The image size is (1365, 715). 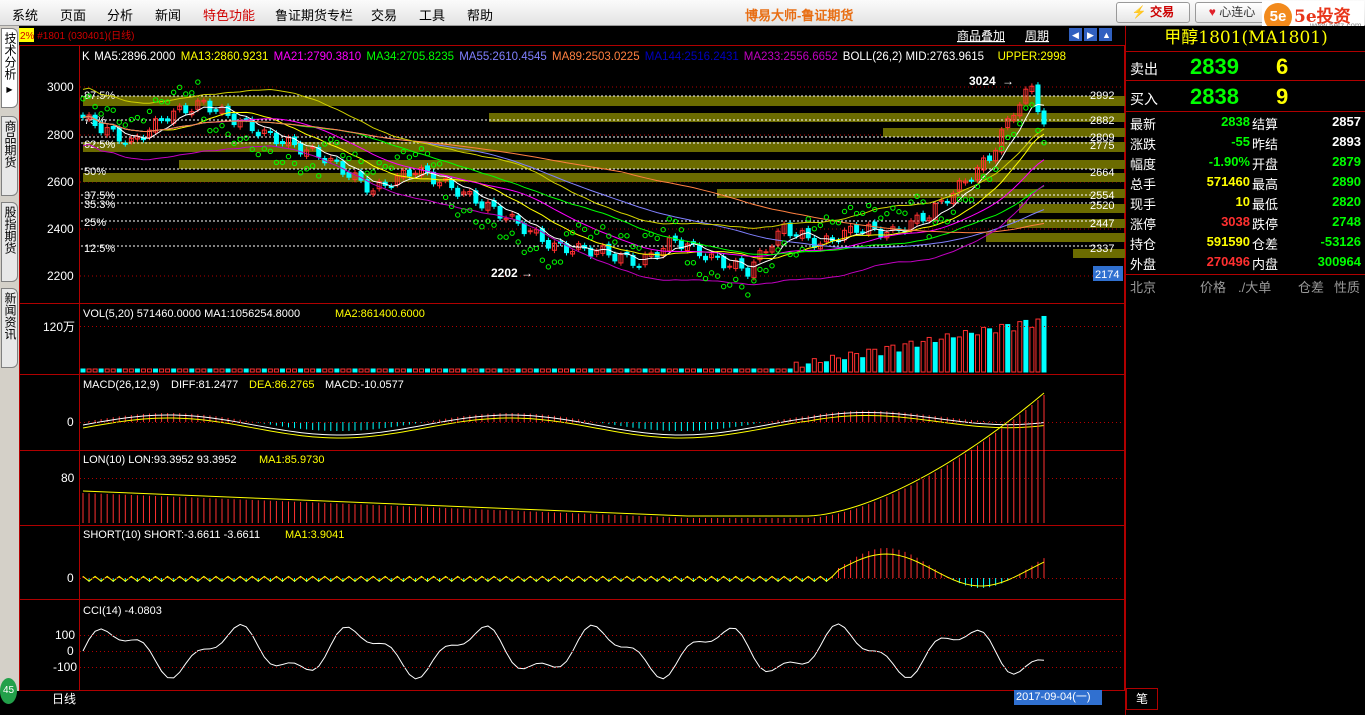 I want to click on period-label: 日线, so click(x=64, y=698).